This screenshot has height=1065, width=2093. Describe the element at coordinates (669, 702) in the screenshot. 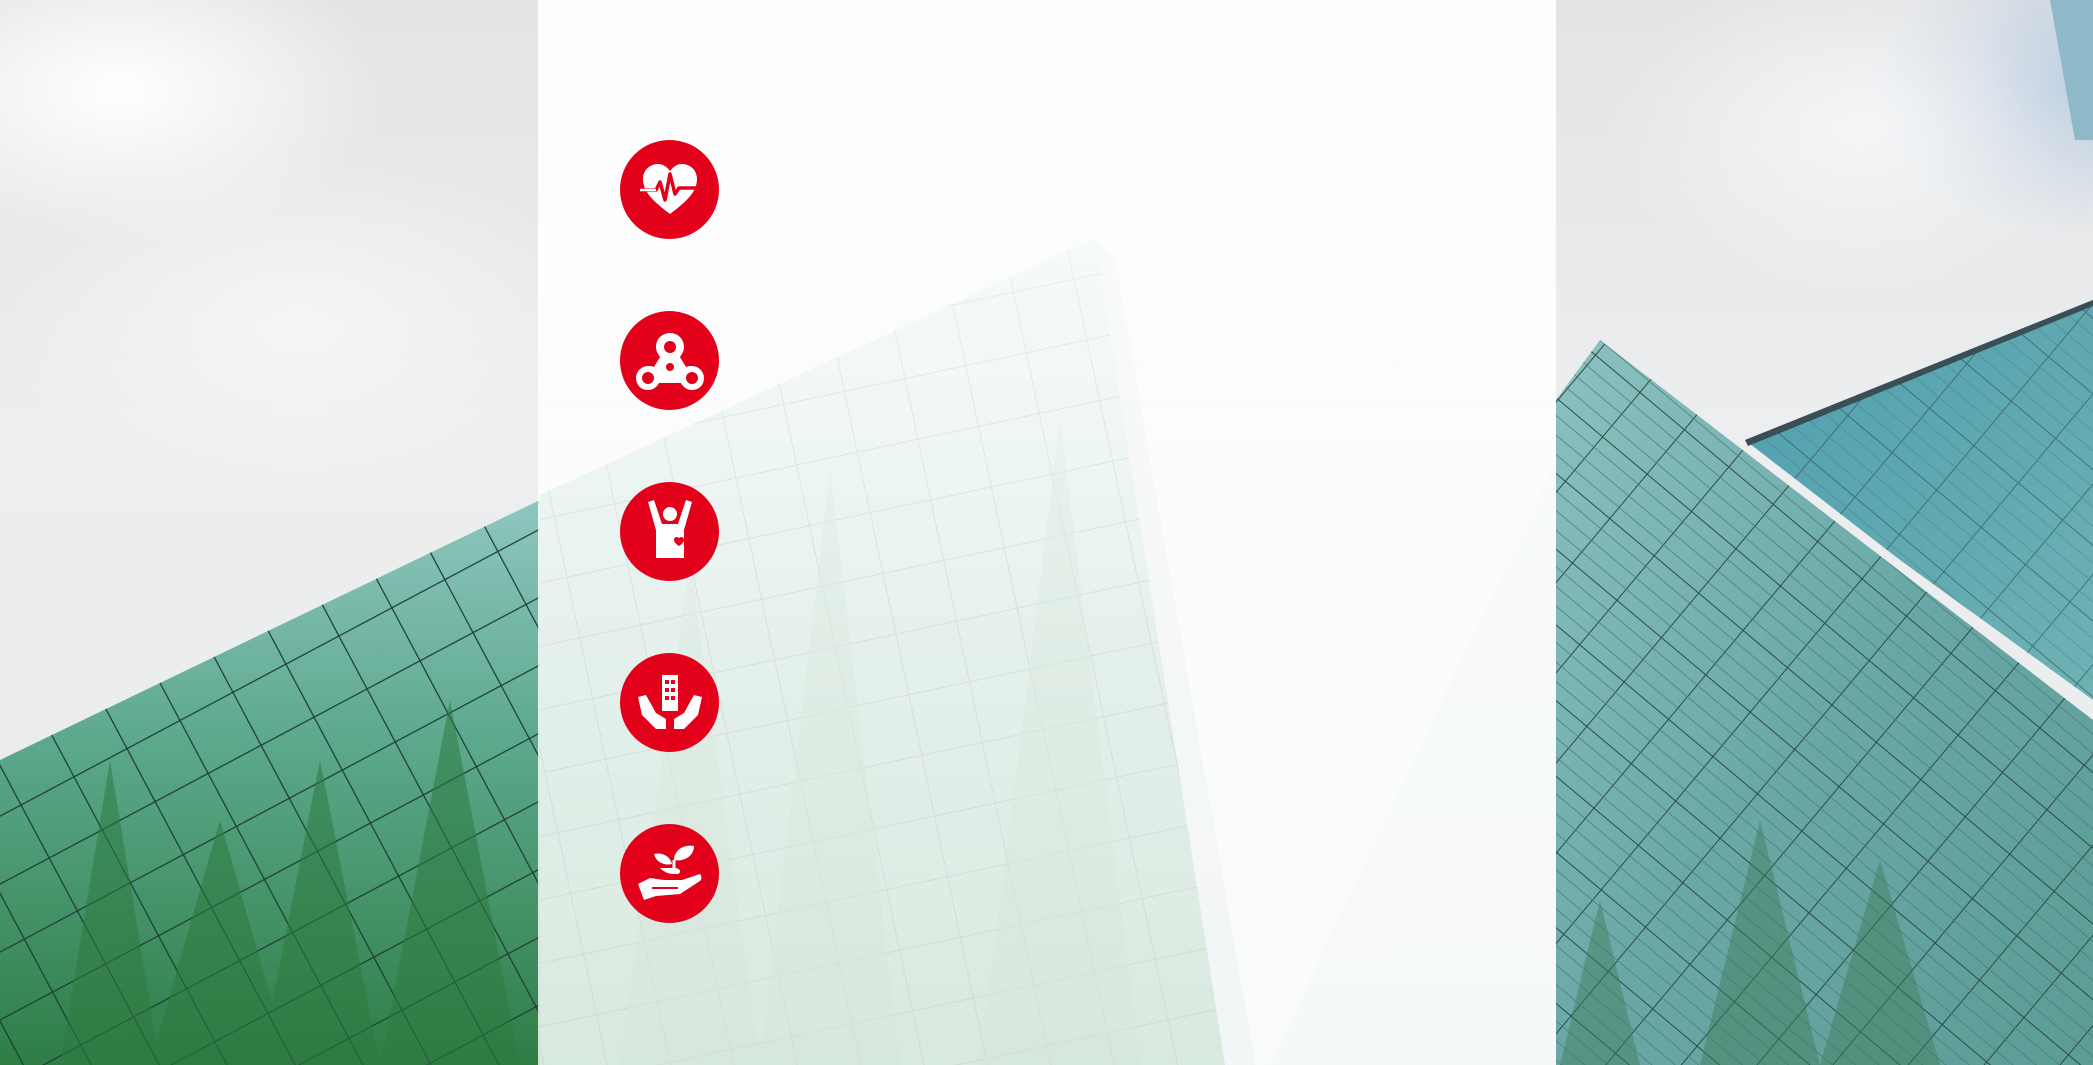

I see `hands-holding-building-icon` at that location.